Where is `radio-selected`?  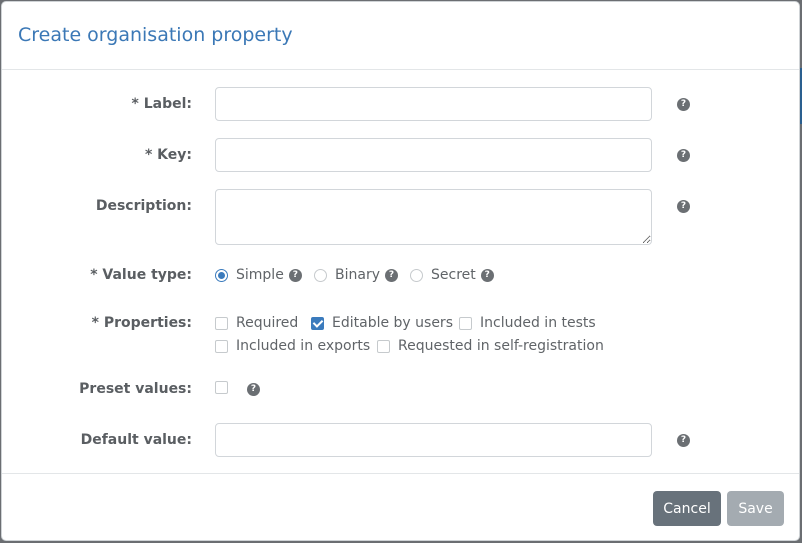
radio-selected is located at coordinates (221, 275).